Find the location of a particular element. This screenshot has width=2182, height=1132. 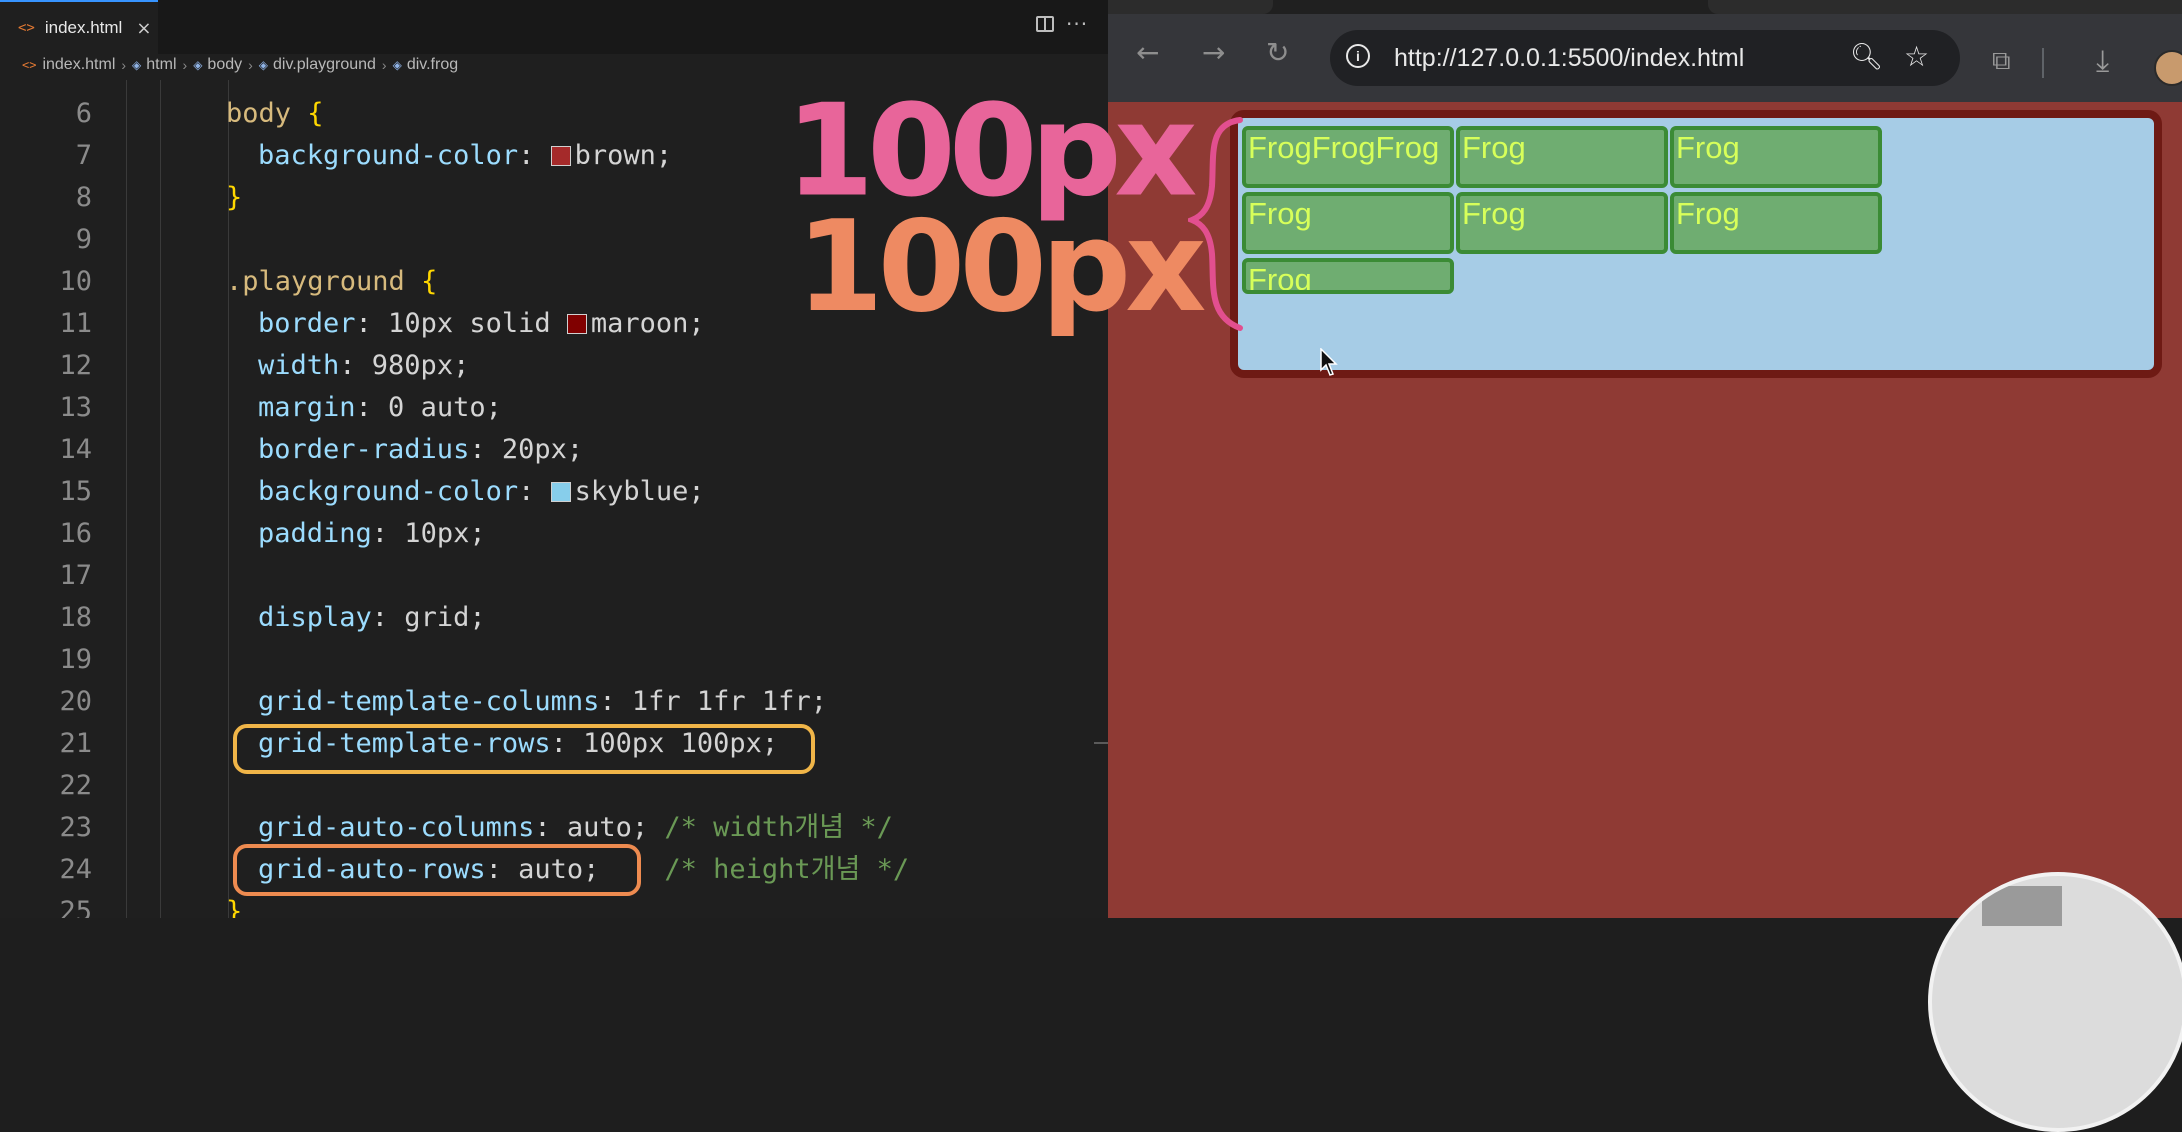

editor-tab-bar: <> index.html × ··· is located at coordinates (554, 27).